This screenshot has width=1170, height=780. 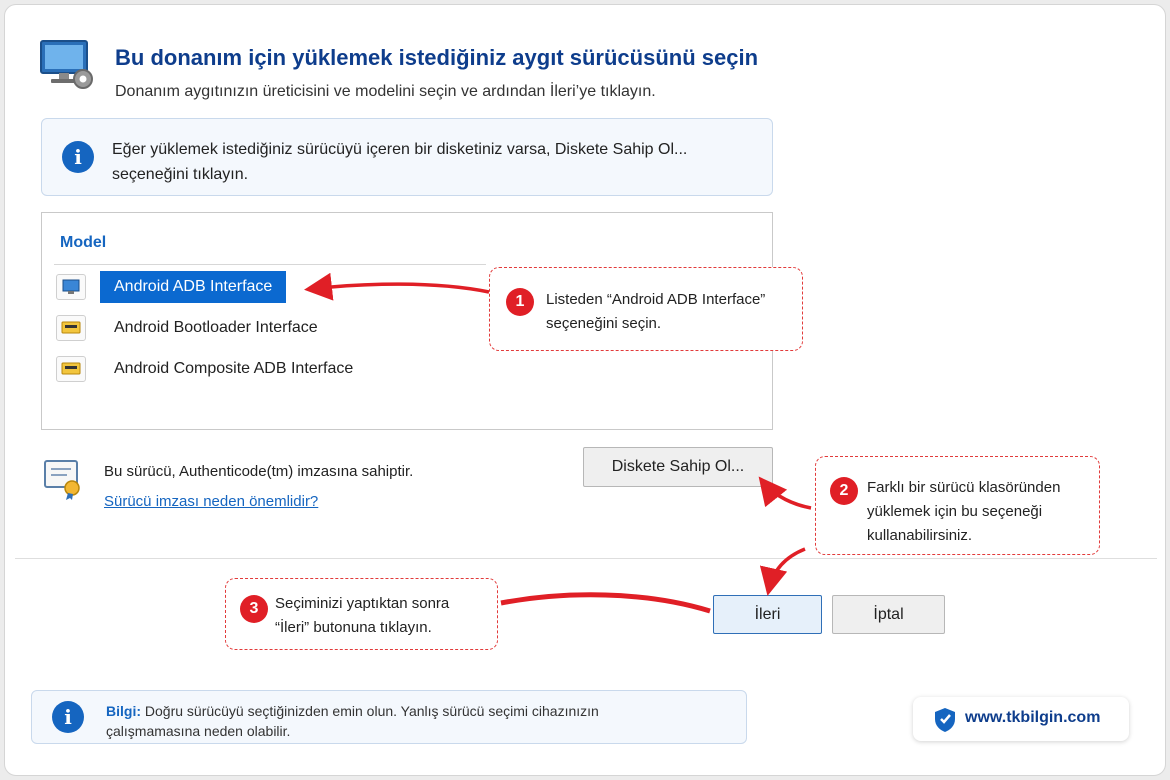 I want to click on model-item-android-bootloader-interface: Android Bootloader Interface, so click(x=266, y=327).